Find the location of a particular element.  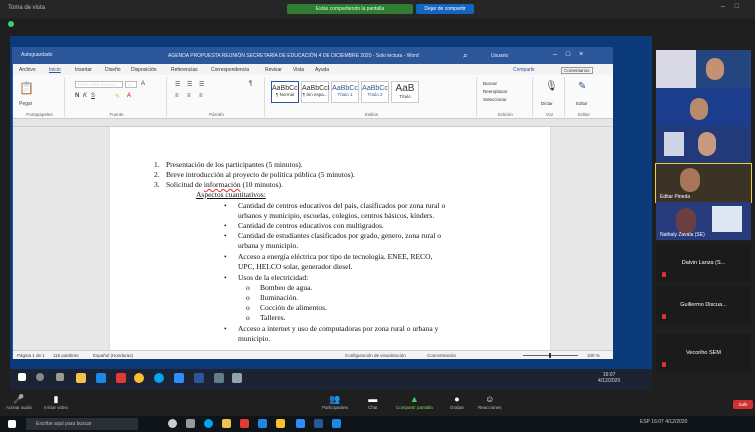

highlight-icon: ✎ is located at coordinates (117, 96).